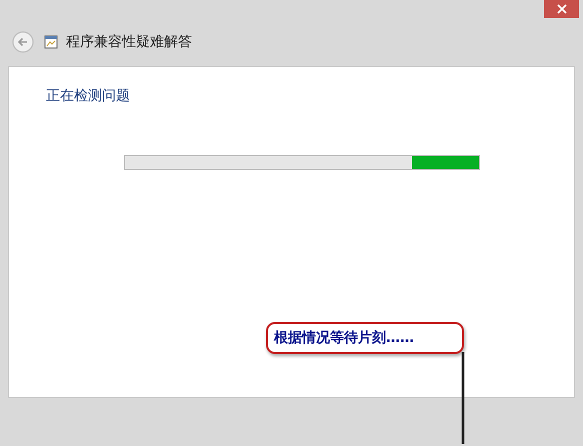 The width and height of the screenshot is (583, 446). What do you see at coordinates (23, 42) in the screenshot?
I see `back-icon` at bounding box center [23, 42].